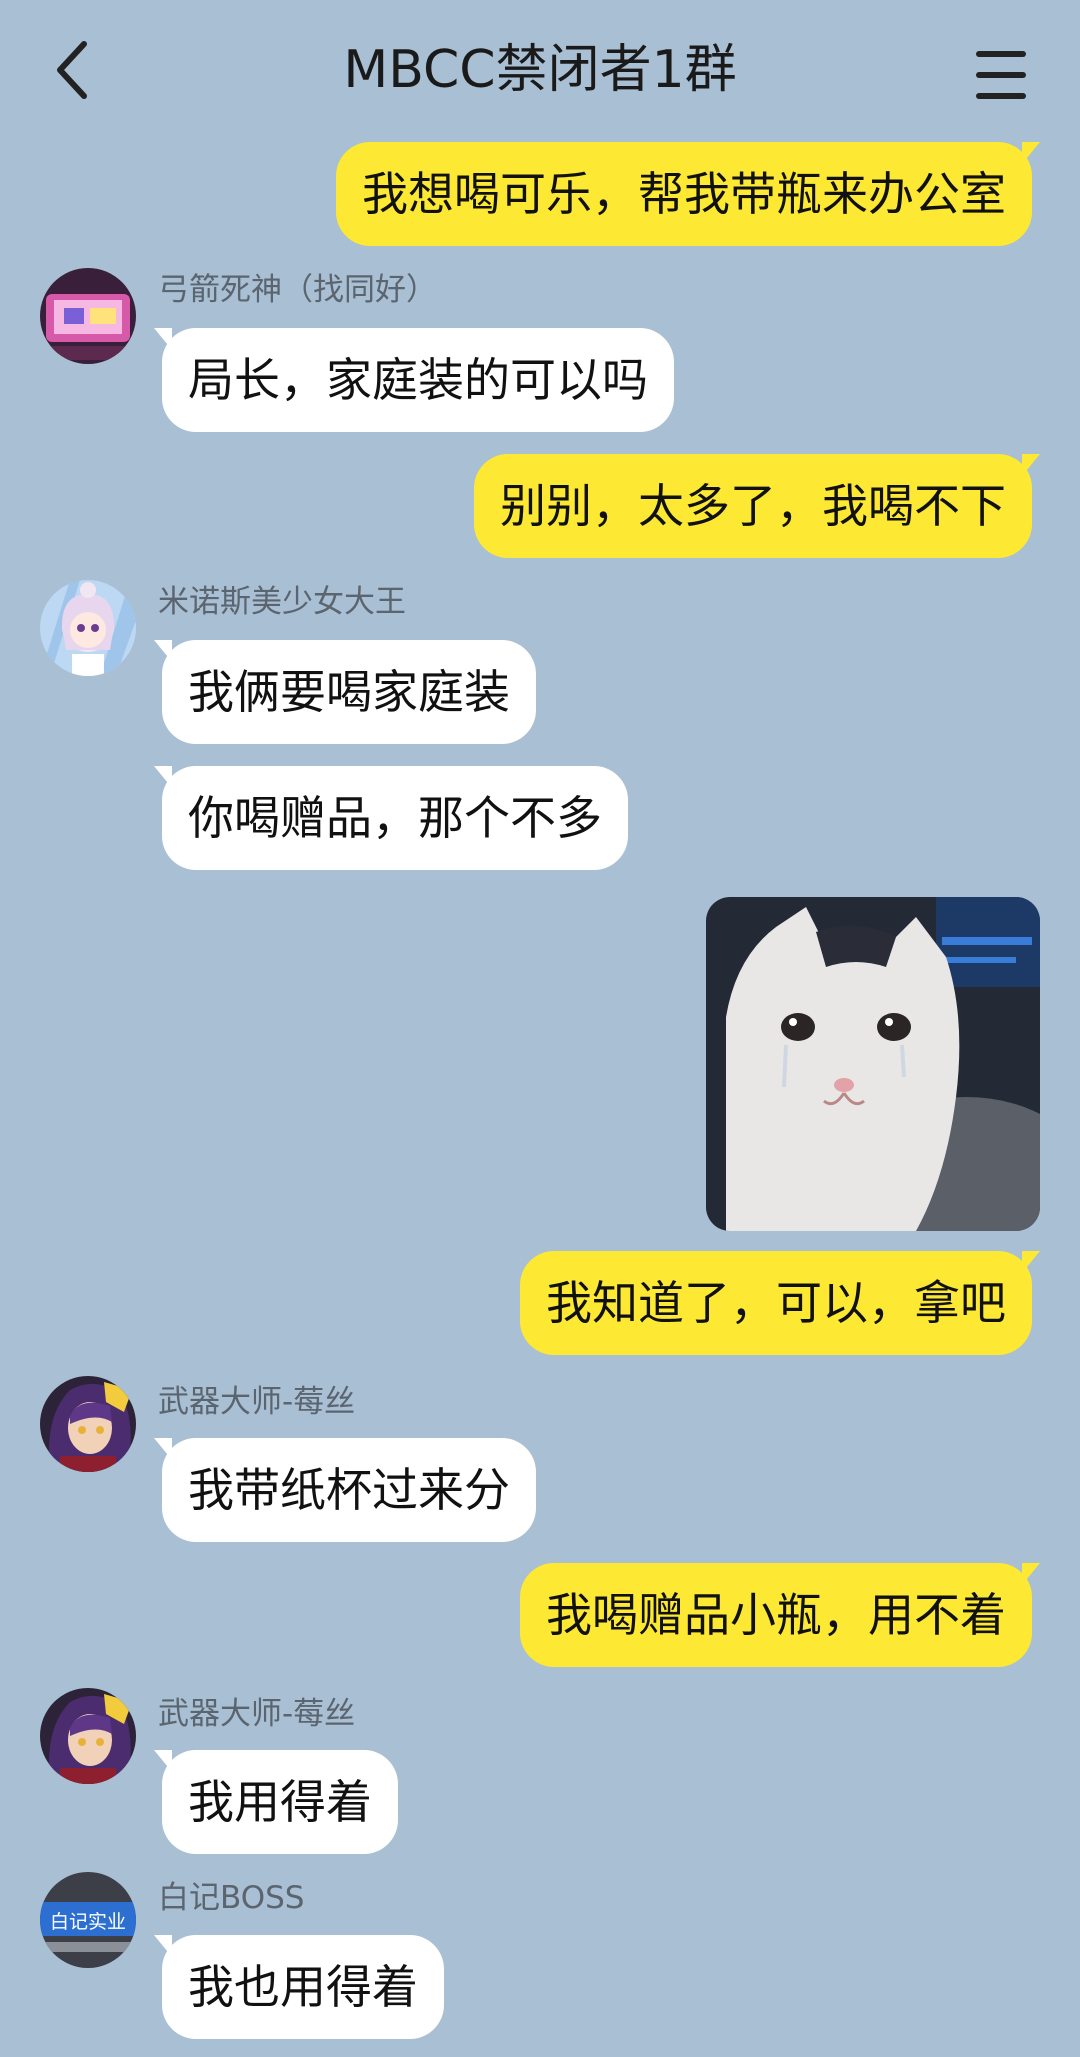 The width and height of the screenshot is (1080, 2057). What do you see at coordinates (391, 818) in the screenshot?
I see `incoming-message-bubble: 你喝赠品，那个不多` at bounding box center [391, 818].